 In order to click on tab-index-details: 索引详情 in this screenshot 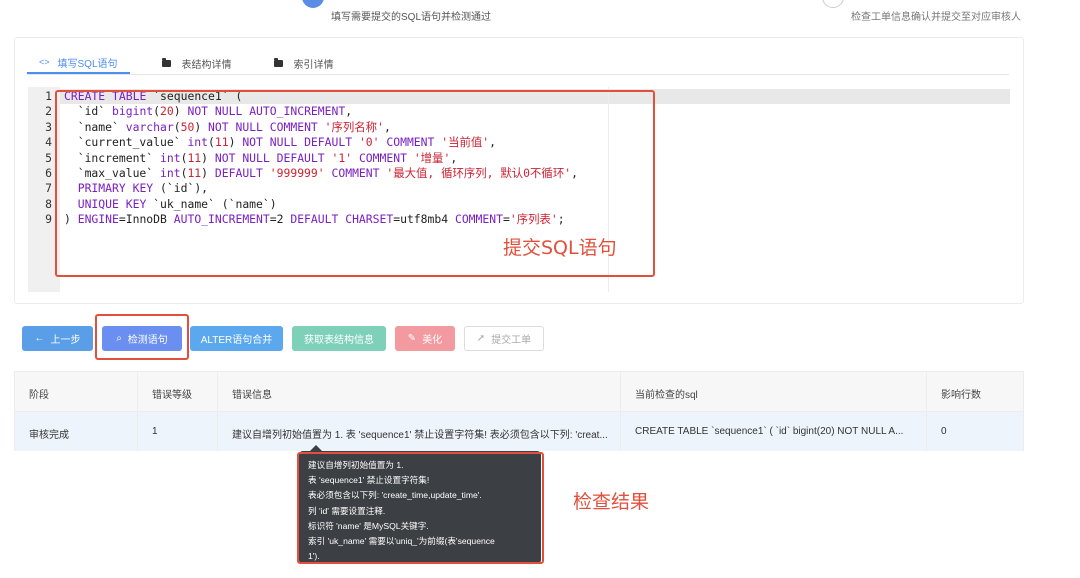, I will do `click(303, 63)`.